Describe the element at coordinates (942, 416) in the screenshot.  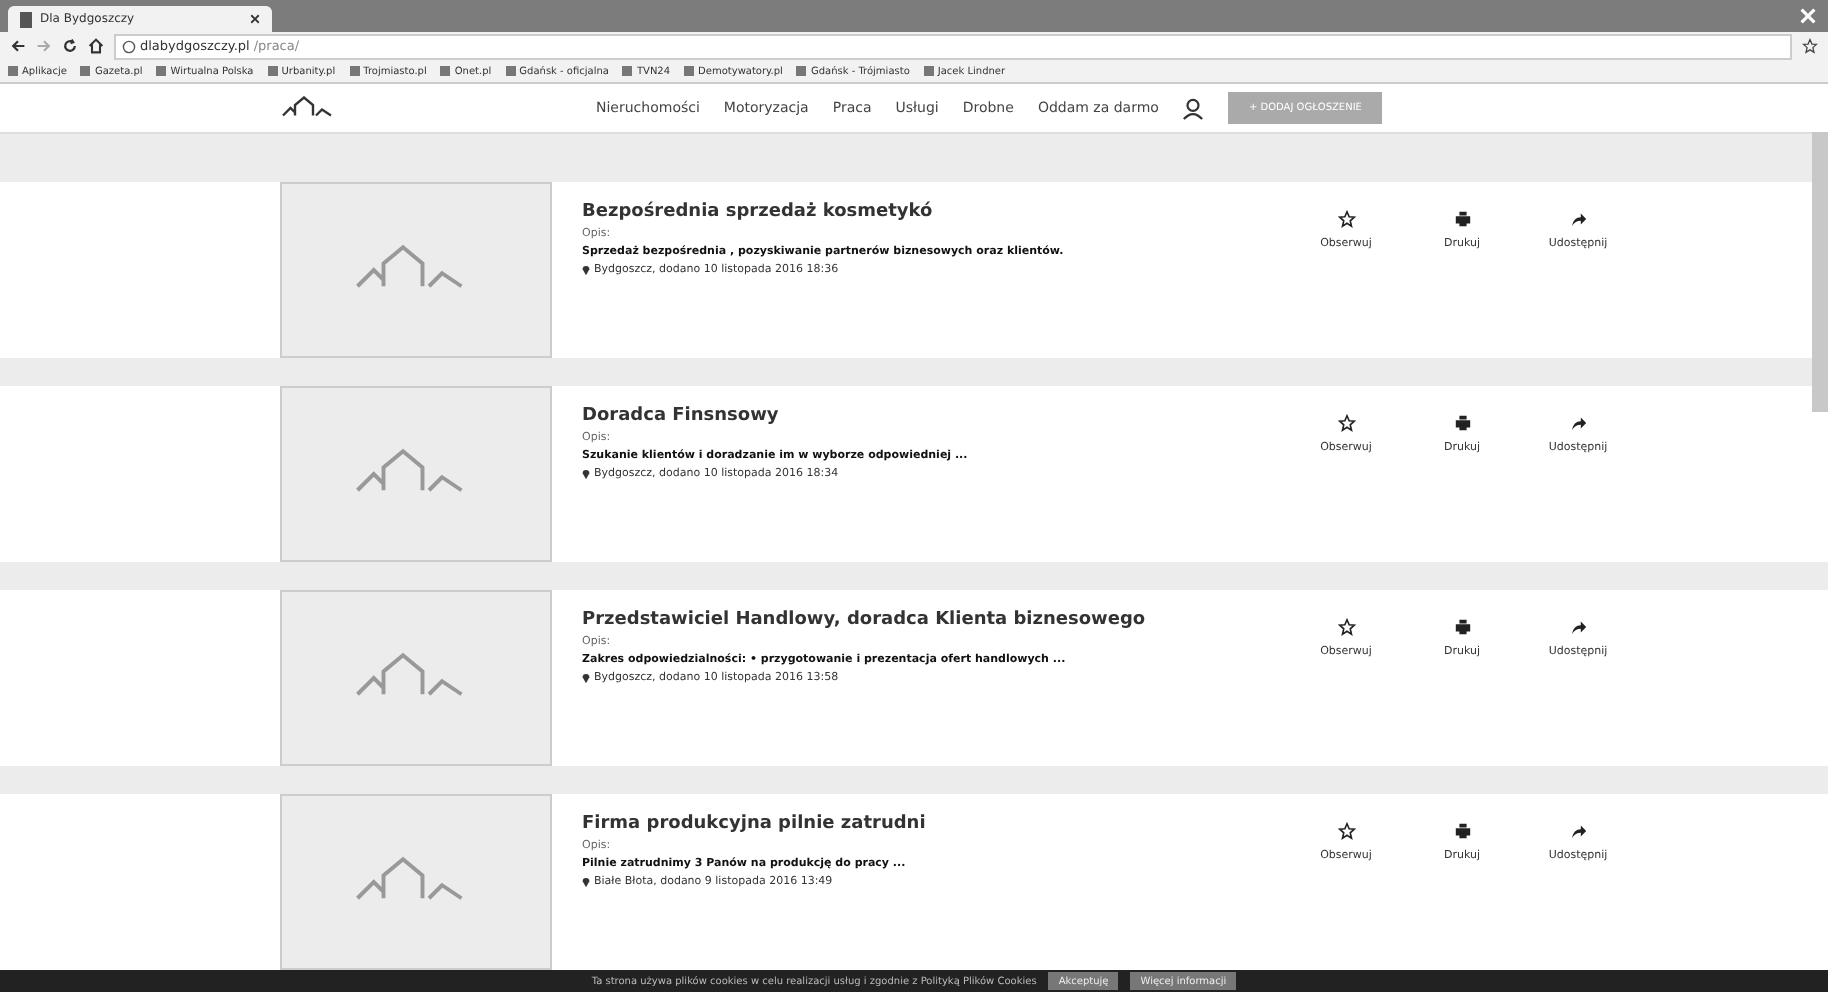
I see `listing-title: Doradca Finsnsowy` at that location.